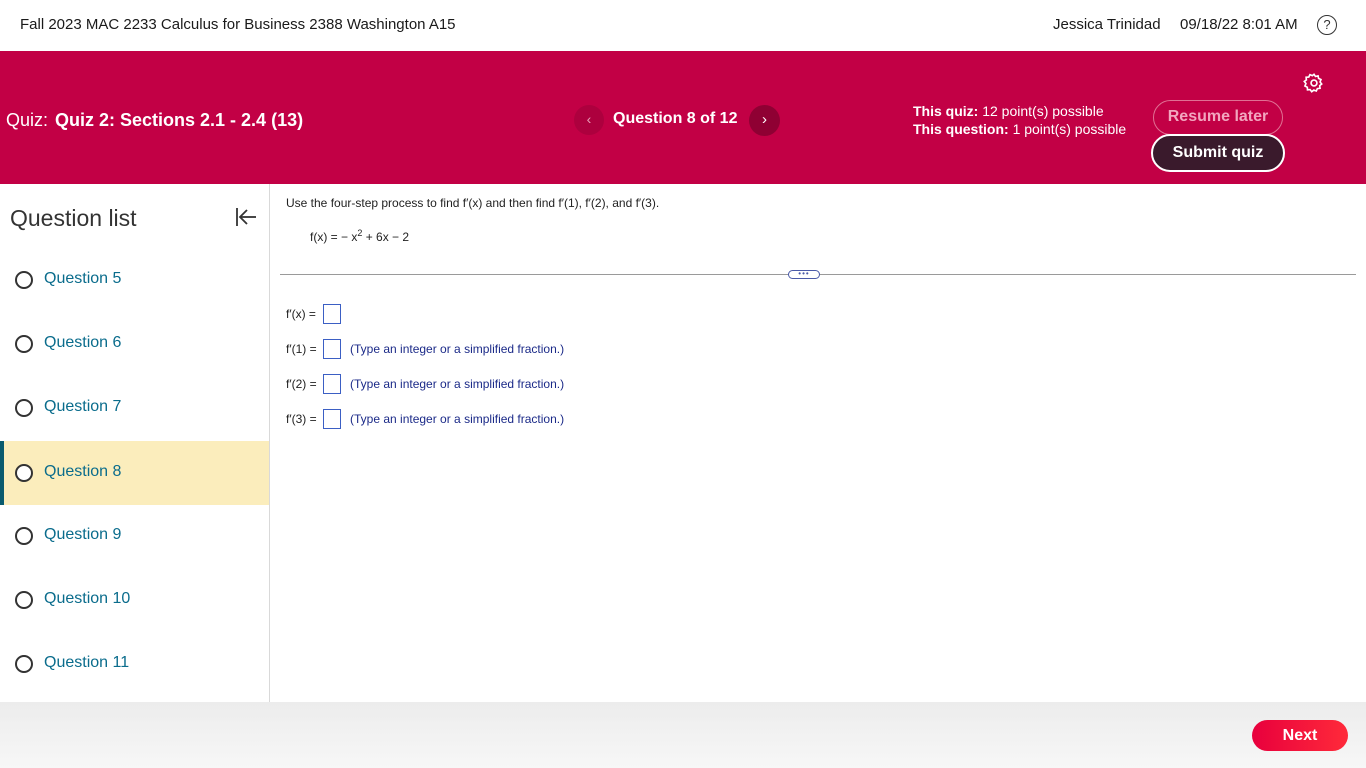 The height and width of the screenshot is (768, 1366). What do you see at coordinates (246, 217) in the screenshot?
I see `collapse-left-icon` at bounding box center [246, 217].